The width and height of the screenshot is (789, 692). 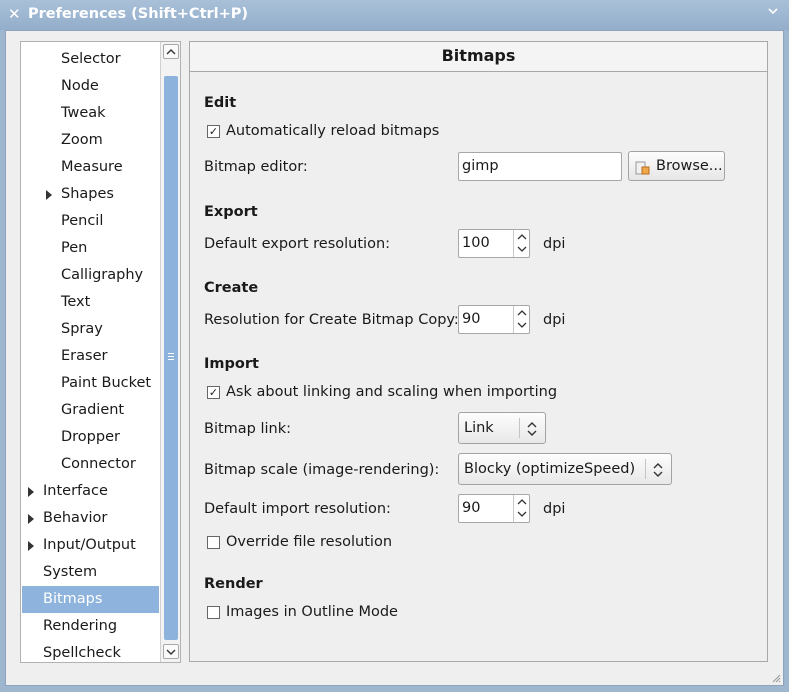 I want to click on sidebar-item-label: Spellcheck, so click(x=82, y=653).